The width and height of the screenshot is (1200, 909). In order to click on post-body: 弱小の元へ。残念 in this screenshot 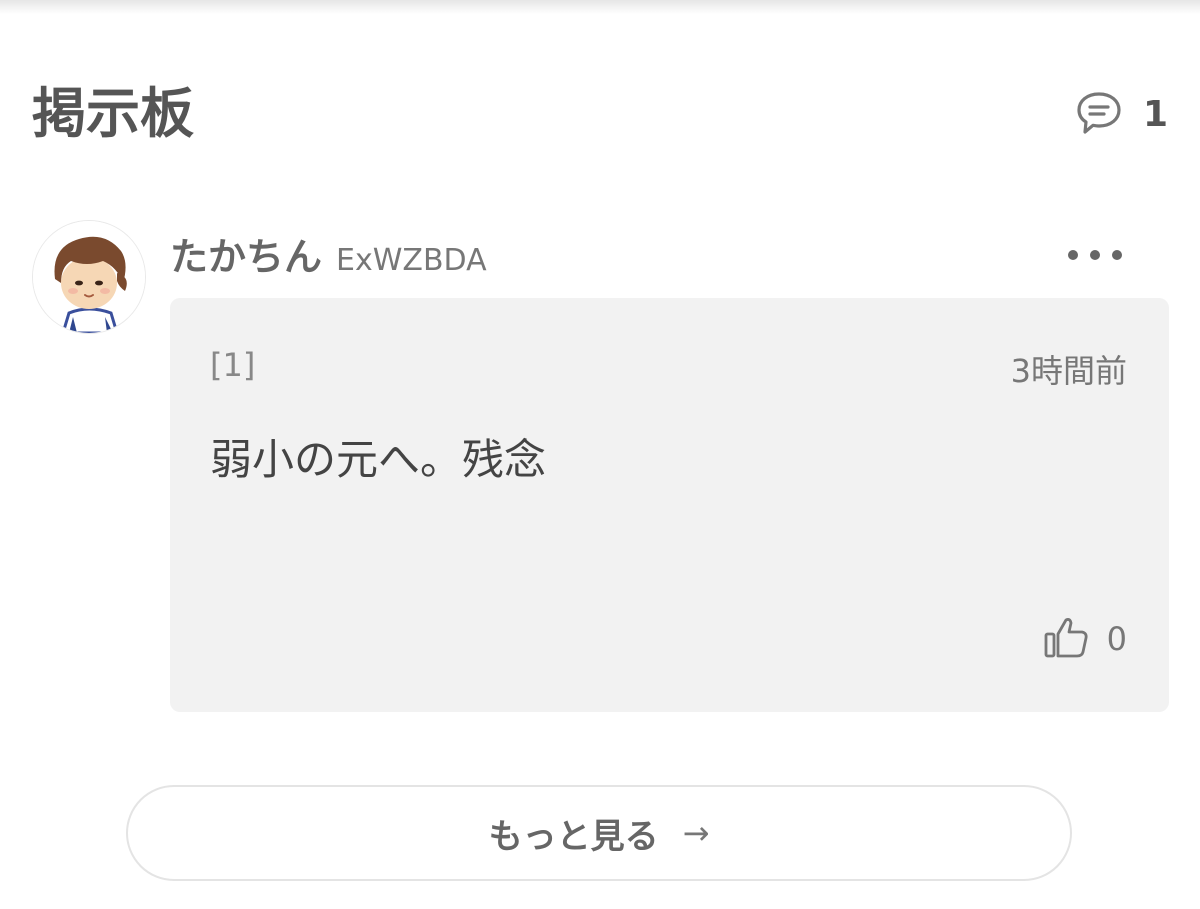, I will do `click(378, 459)`.